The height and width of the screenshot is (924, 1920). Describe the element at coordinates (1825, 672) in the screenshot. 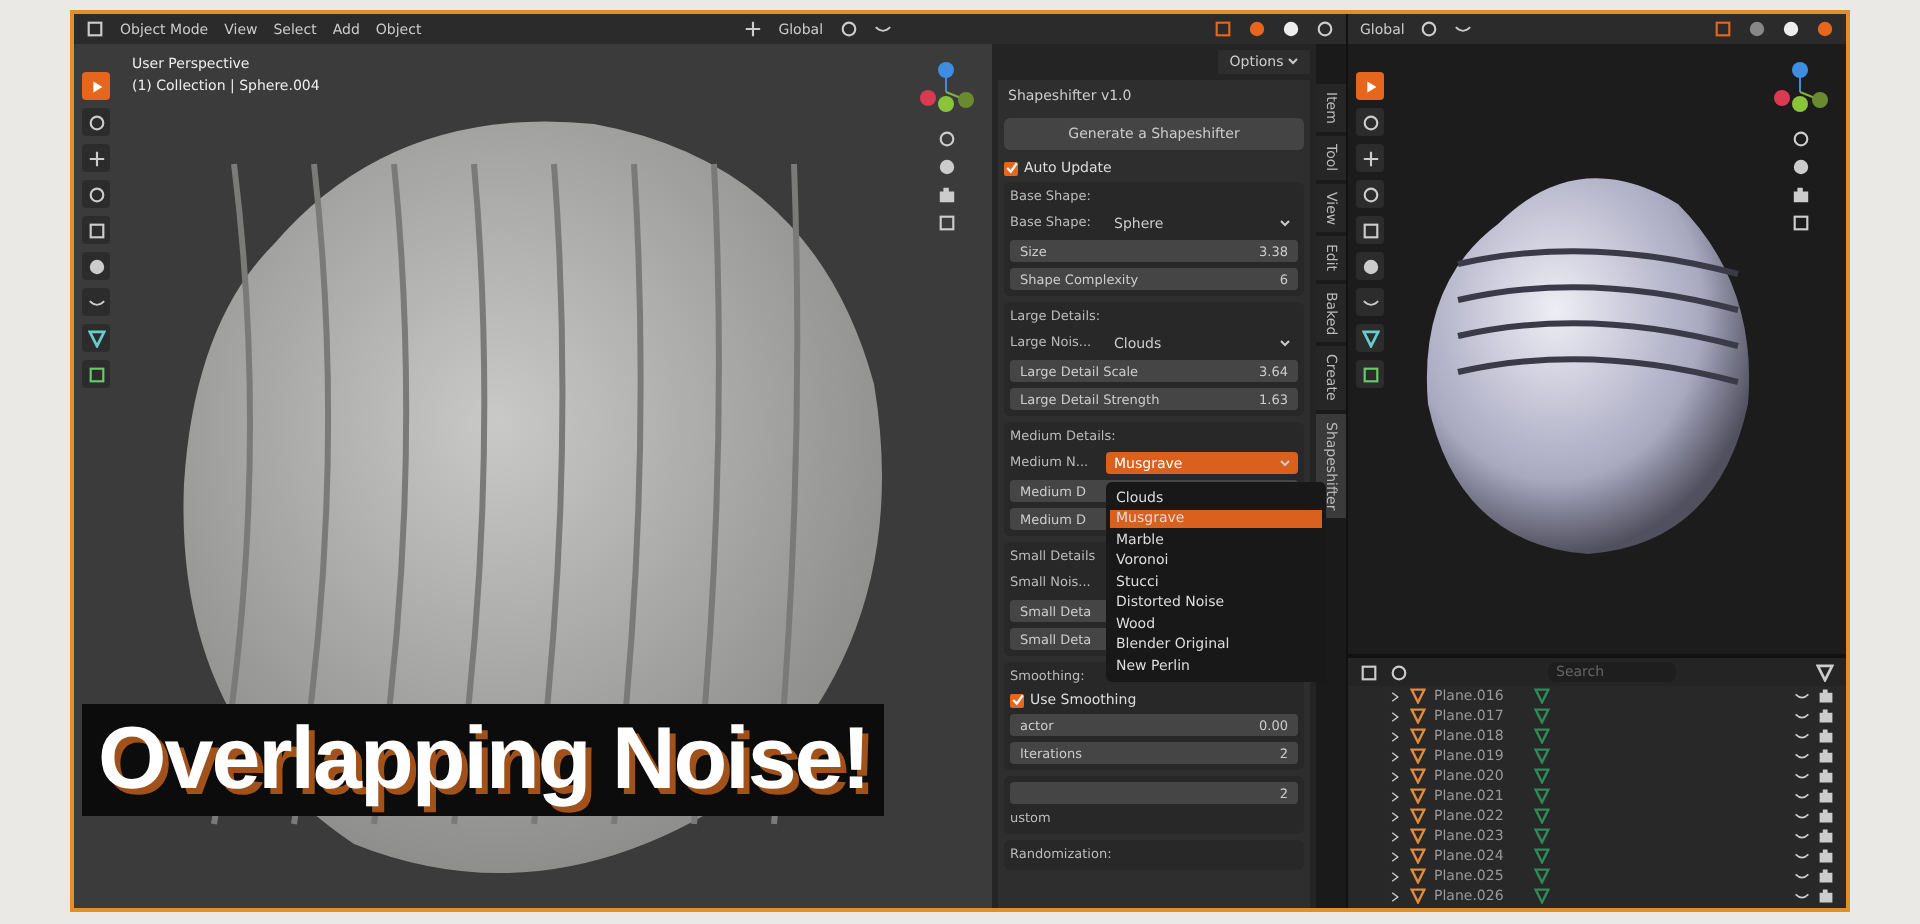

I see `funnel-icon` at that location.